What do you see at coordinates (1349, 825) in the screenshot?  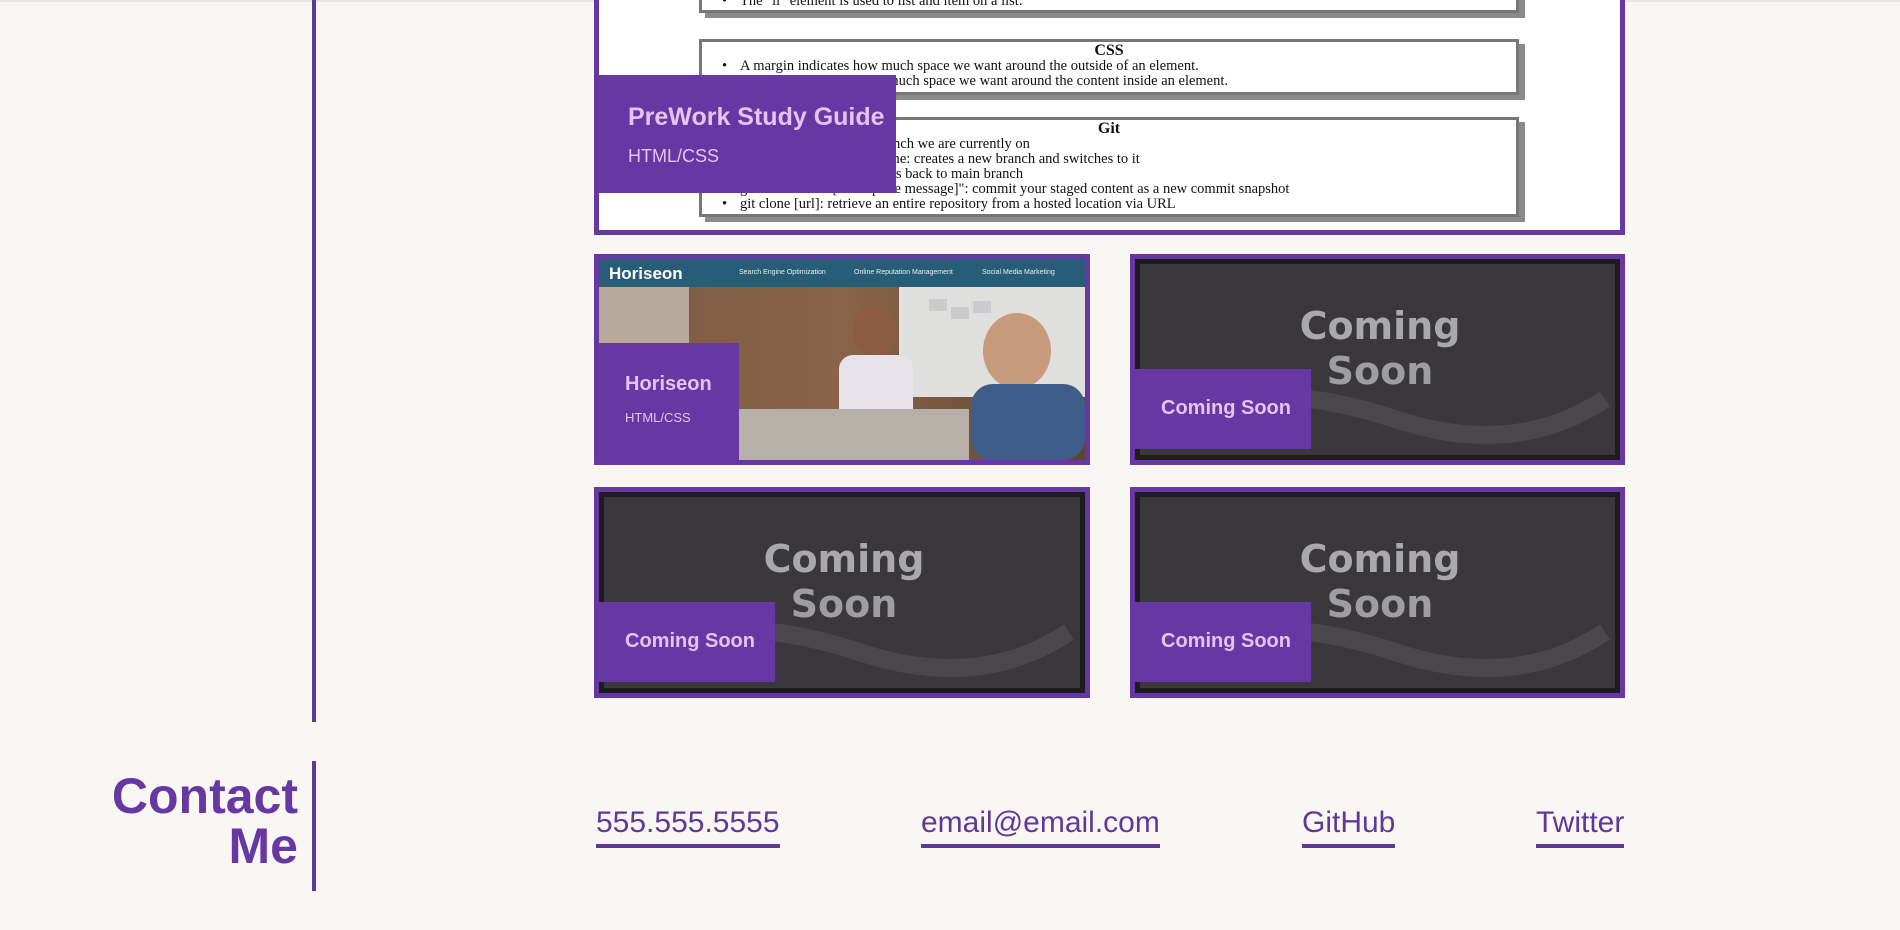 I see `github-link: GitHub` at bounding box center [1349, 825].